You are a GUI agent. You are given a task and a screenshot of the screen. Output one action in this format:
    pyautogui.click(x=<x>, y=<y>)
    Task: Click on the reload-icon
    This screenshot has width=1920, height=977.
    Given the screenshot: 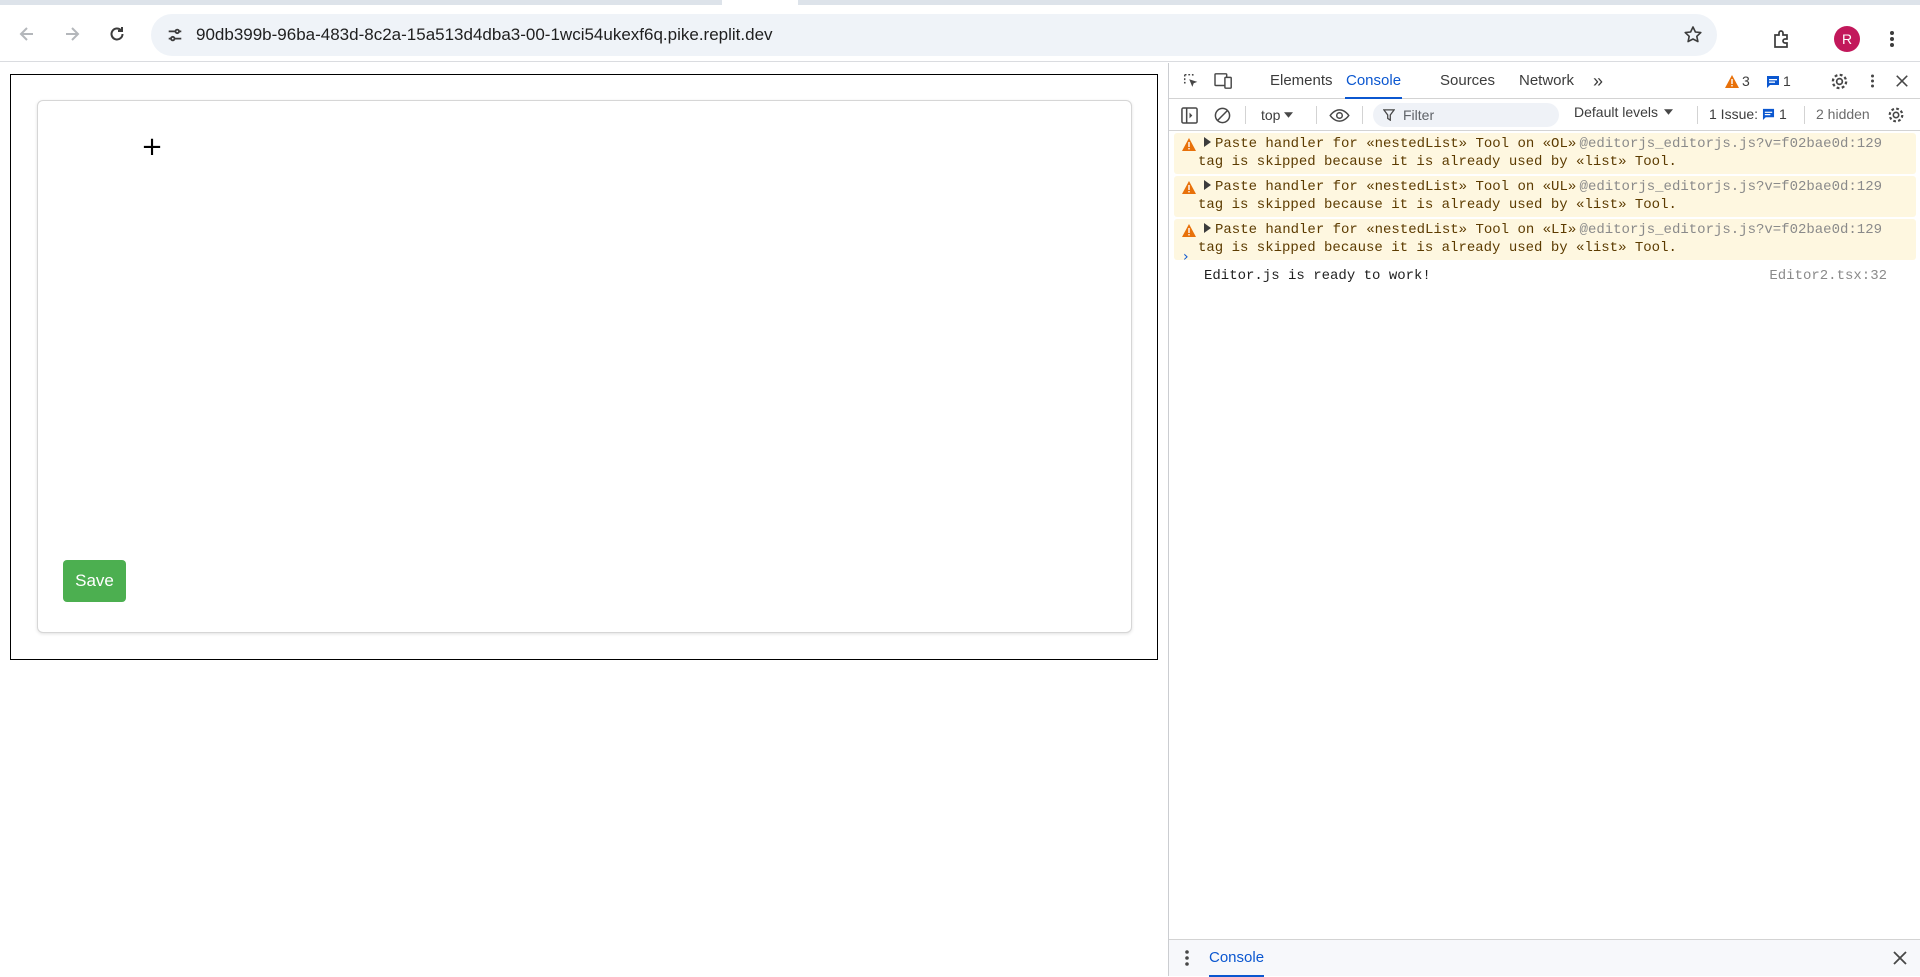 What is the action you would take?
    pyautogui.click(x=117, y=34)
    